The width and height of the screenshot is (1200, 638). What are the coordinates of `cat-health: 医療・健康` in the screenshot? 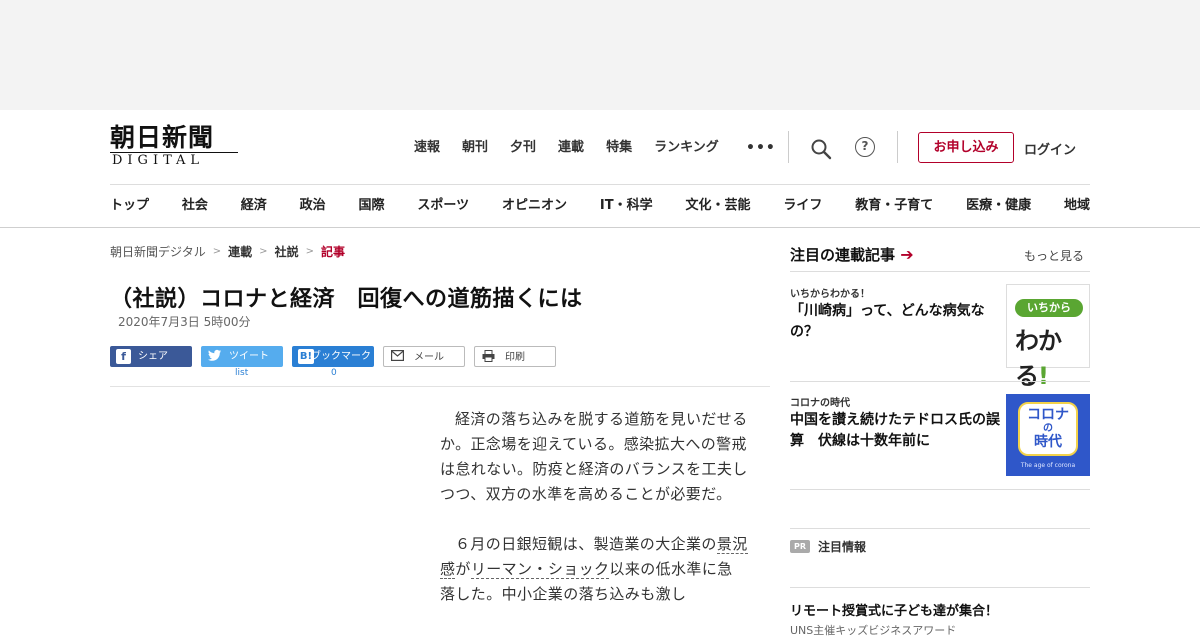 It's located at (998, 206).